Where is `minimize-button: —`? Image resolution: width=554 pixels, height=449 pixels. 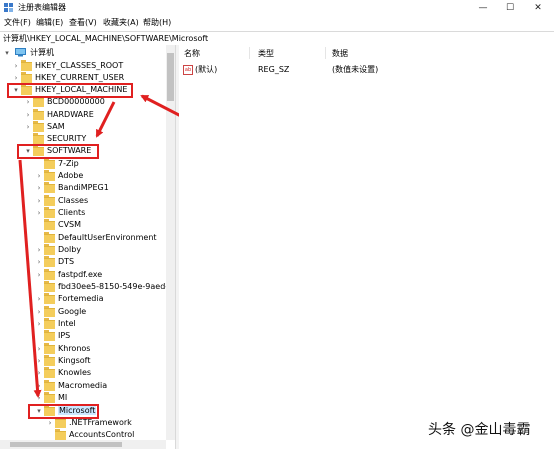 minimize-button: — is located at coordinates (483, 8).